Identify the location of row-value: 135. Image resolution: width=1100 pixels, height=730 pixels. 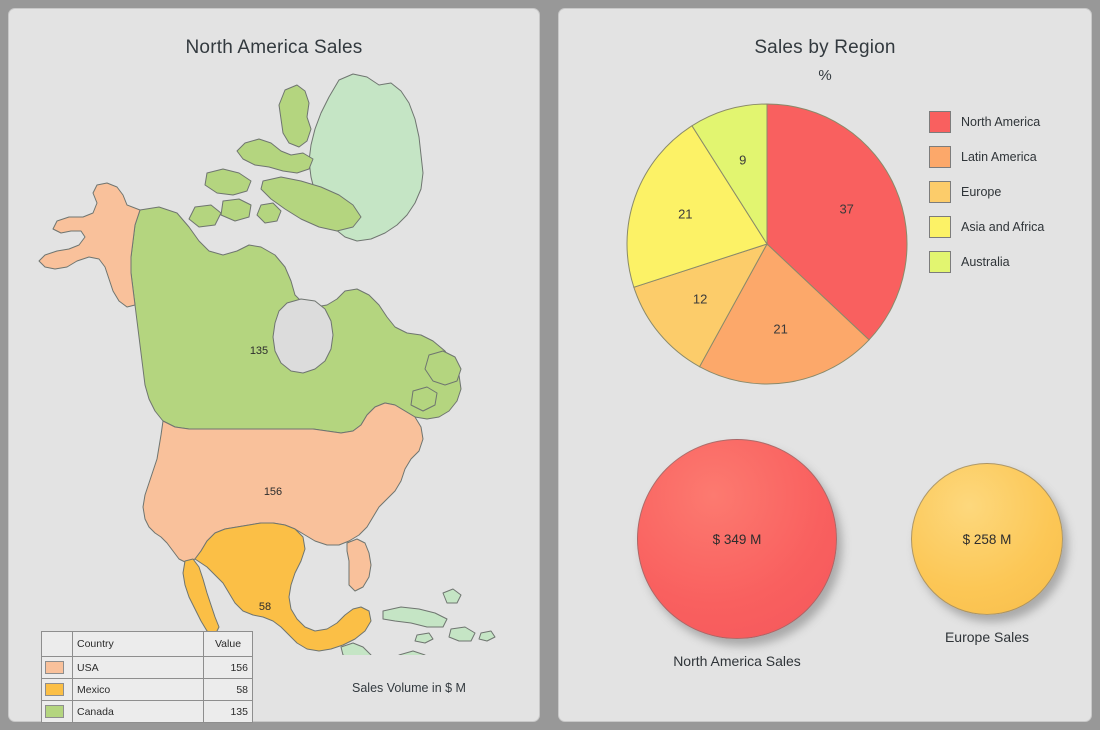
(228, 711).